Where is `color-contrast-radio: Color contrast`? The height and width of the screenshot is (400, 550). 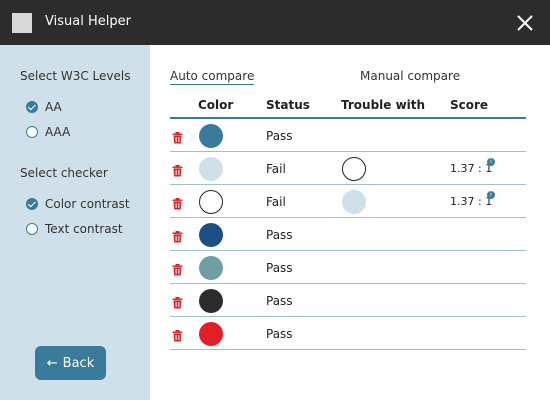
color-contrast-radio: Color contrast is located at coordinates (78, 204).